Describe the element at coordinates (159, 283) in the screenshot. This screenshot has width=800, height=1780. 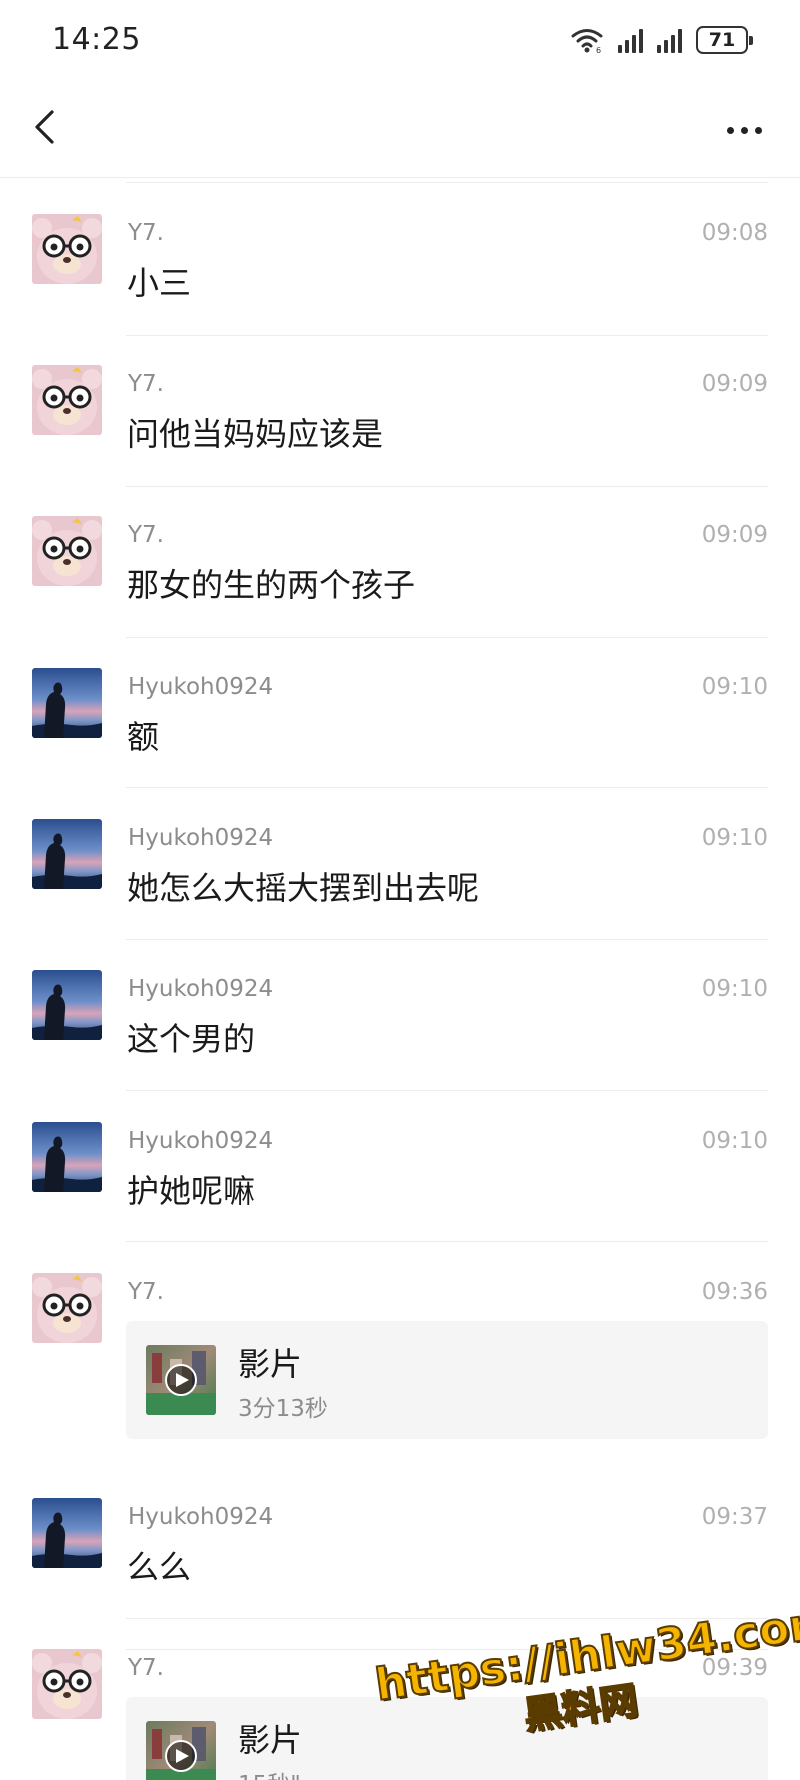
I see `message-text: 小三` at that location.